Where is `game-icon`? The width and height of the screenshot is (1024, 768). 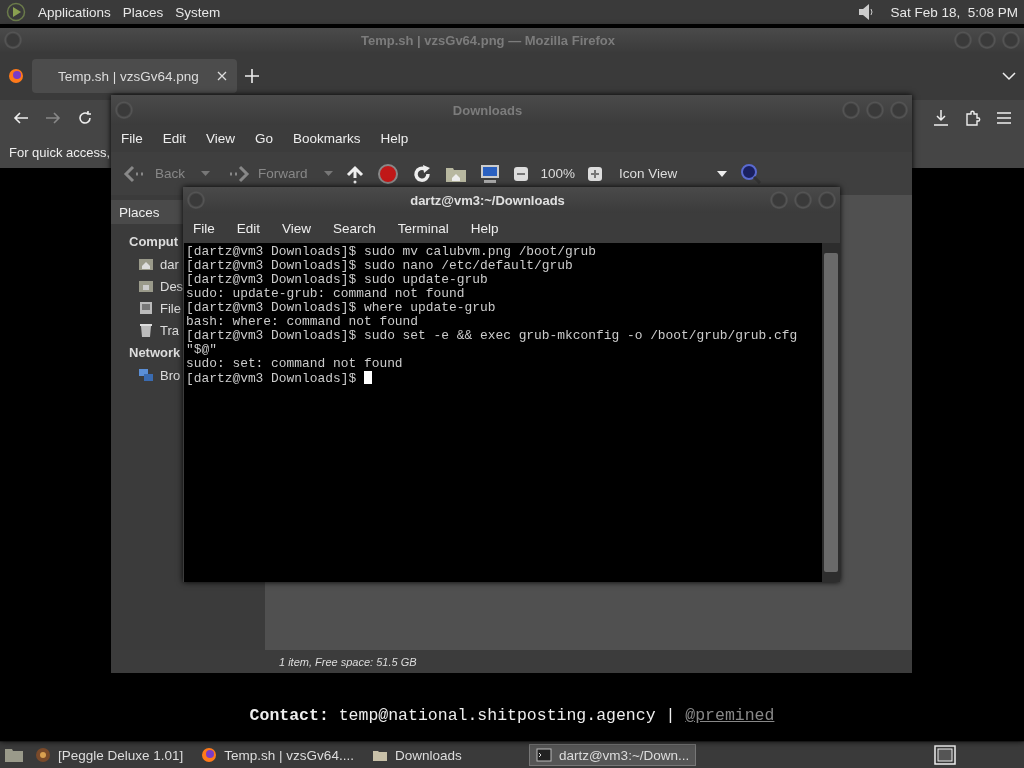
game-icon is located at coordinates (43, 755).